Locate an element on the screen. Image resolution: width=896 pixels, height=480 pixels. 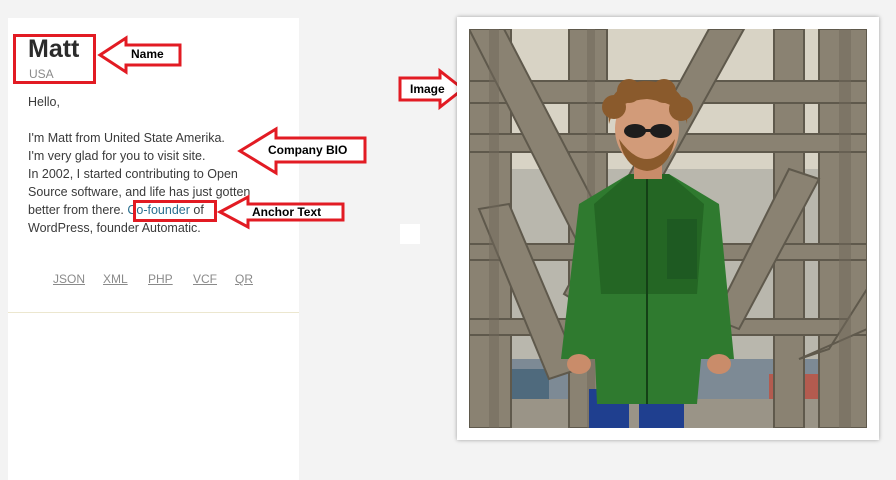
anchor-highlight-box is located at coordinates (175, 211).